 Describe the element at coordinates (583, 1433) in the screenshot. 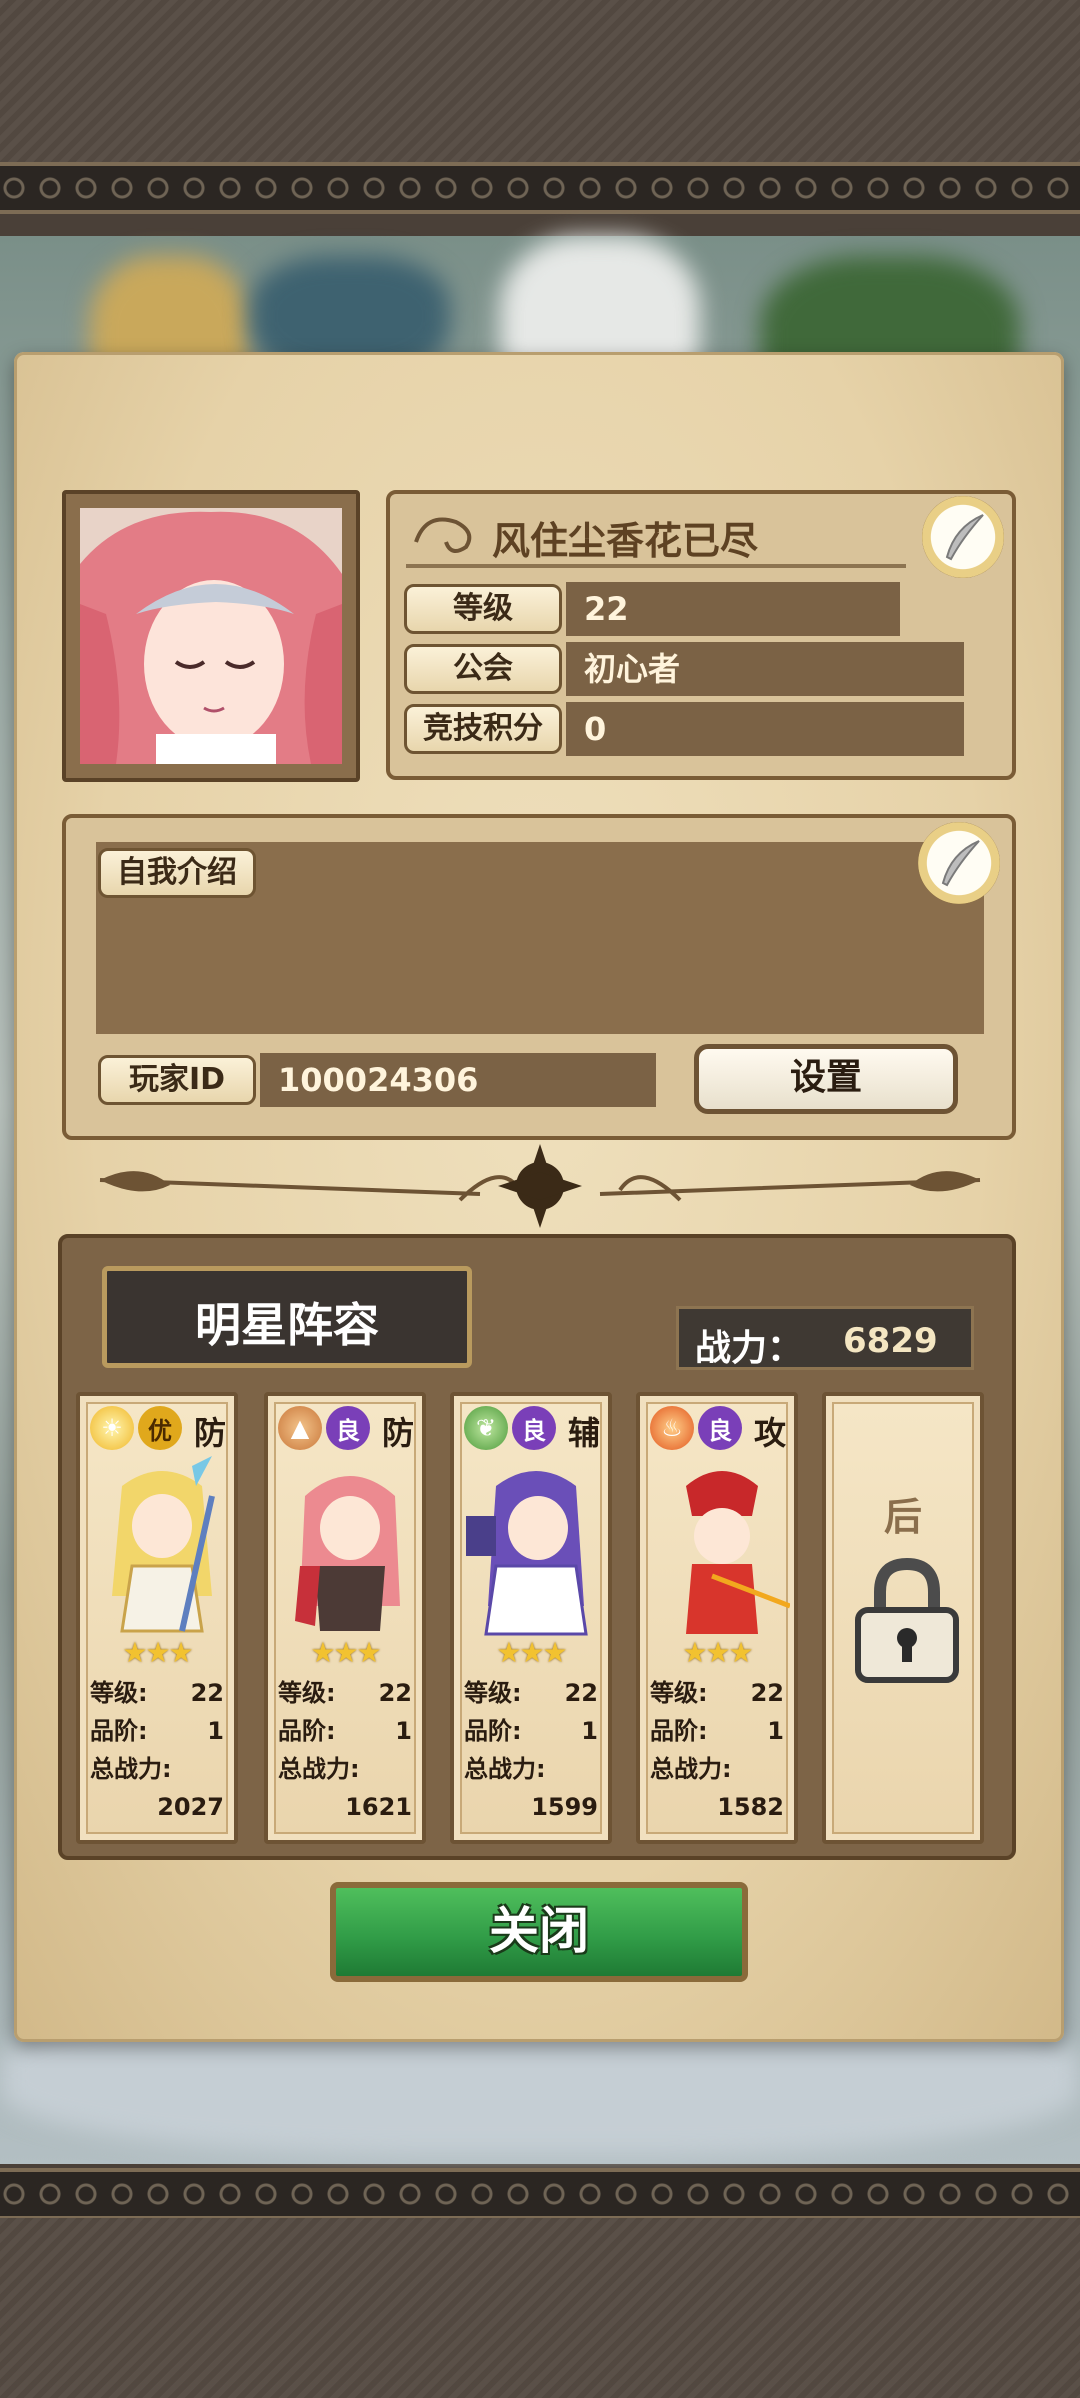

I see `role-label: 辅` at that location.